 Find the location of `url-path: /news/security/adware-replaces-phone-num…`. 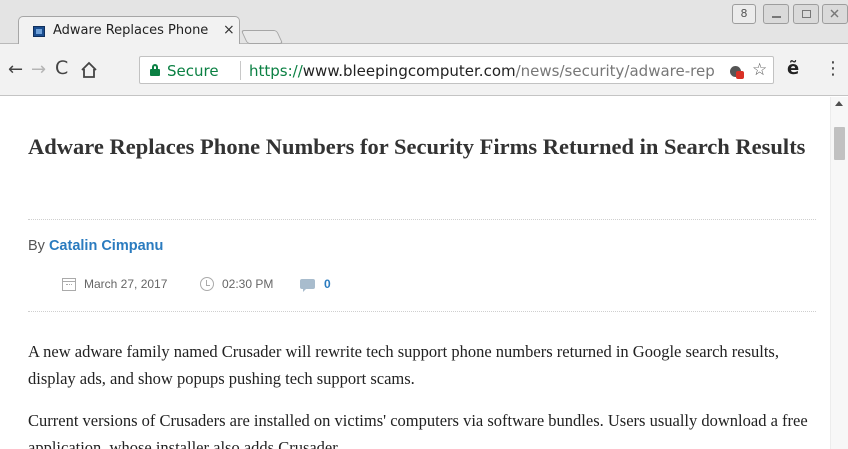

url-path: /news/security/adware-replaces-phone-num… is located at coordinates (615, 71).